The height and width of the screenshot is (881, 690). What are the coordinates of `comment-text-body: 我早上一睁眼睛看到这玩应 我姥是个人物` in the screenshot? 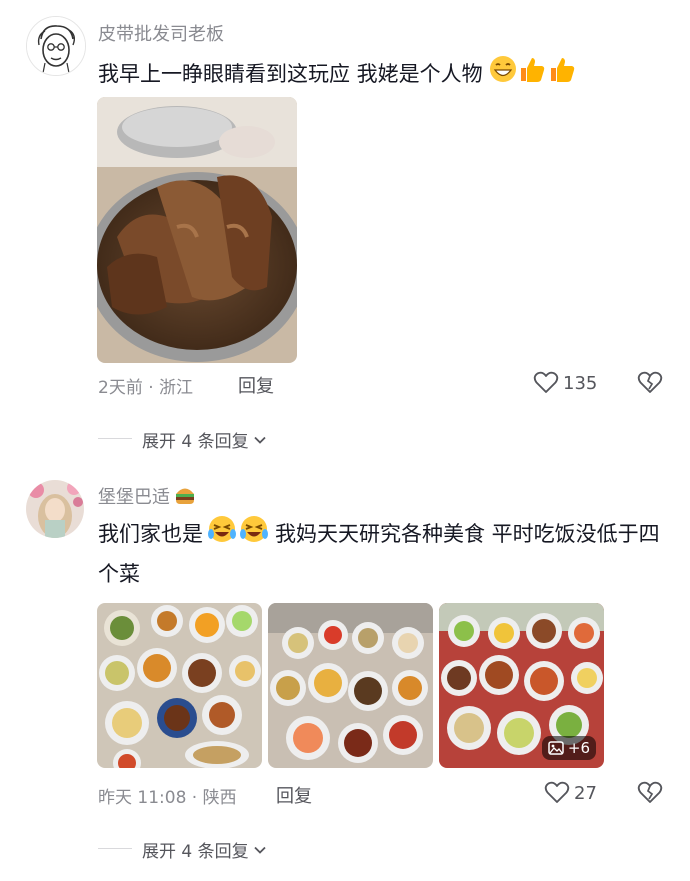 It's located at (290, 74).